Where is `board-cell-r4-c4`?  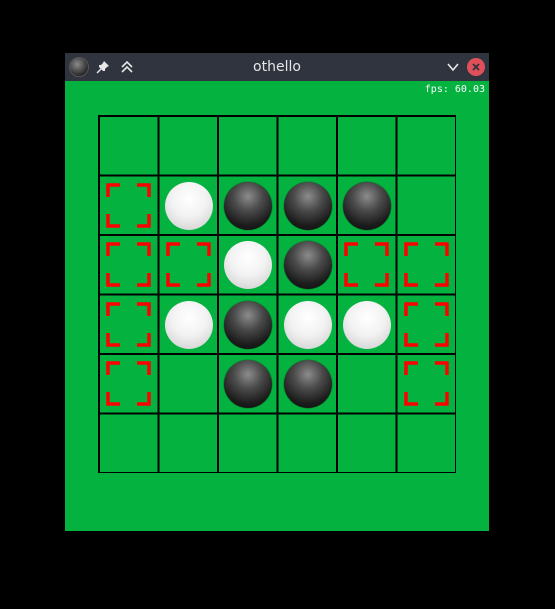
board-cell-r4-c4 is located at coordinates (307, 324).